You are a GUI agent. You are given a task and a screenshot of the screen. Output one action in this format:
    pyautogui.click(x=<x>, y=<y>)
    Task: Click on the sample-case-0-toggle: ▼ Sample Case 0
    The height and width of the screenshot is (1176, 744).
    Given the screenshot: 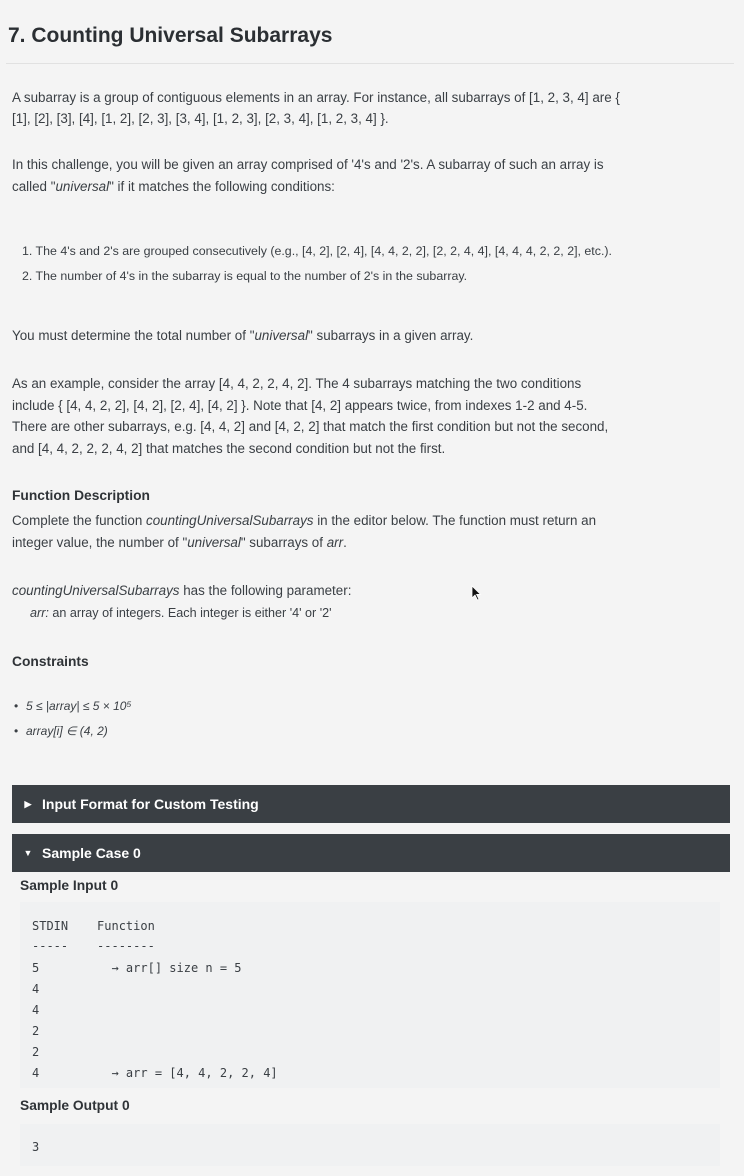 What is the action you would take?
    pyautogui.click(x=371, y=853)
    